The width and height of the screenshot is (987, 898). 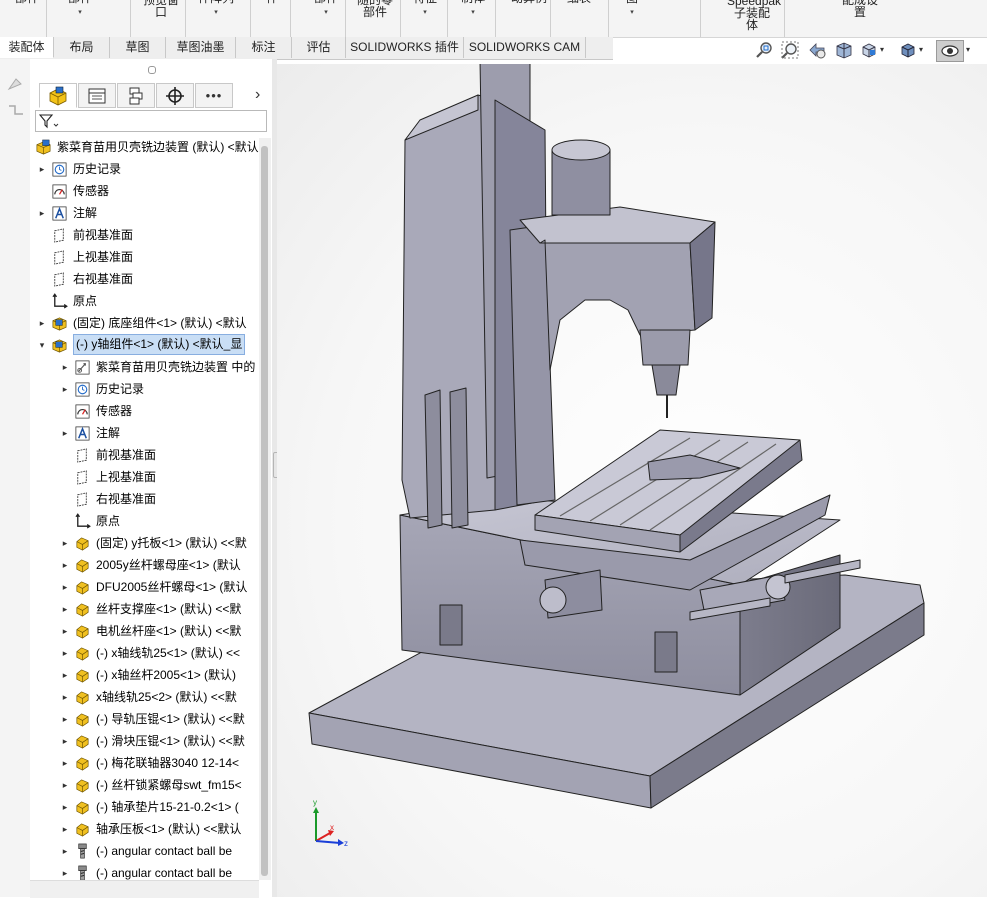 What do you see at coordinates (405, 47) in the screenshot?
I see `command-tab: SOLIDWORKS 插件` at bounding box center [405, 47].